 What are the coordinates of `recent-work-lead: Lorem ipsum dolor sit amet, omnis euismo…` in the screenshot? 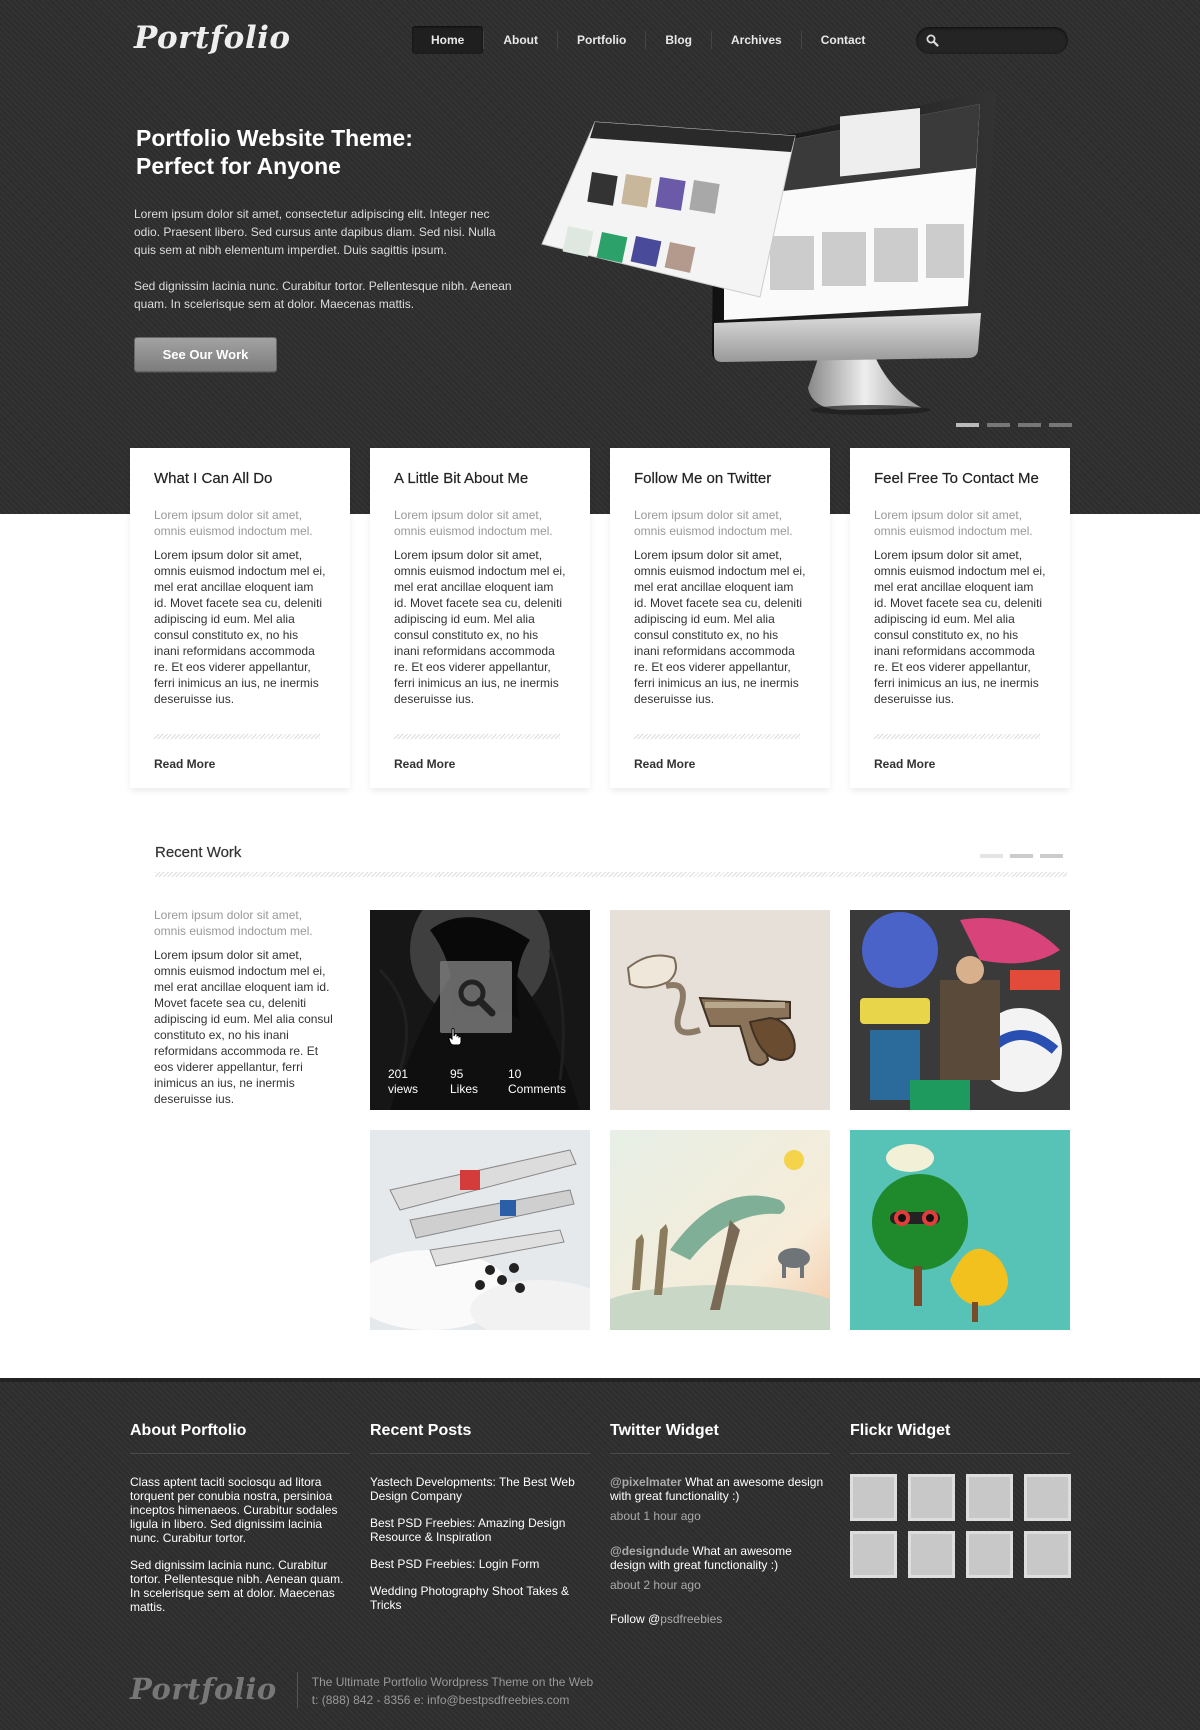 It's located at (233, 923).